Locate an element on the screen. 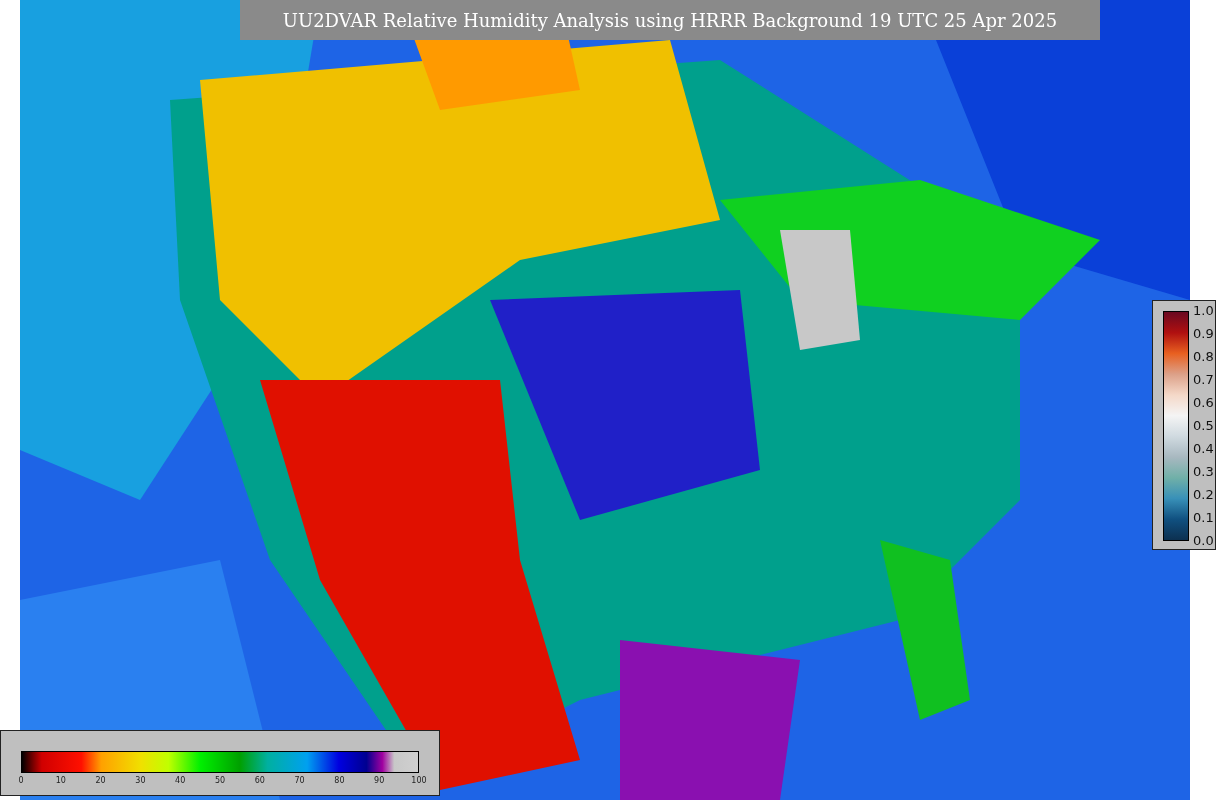 This screenshot has height=800, width=1216. scale-label: 0.5 is located at coordinates (1203, 426).